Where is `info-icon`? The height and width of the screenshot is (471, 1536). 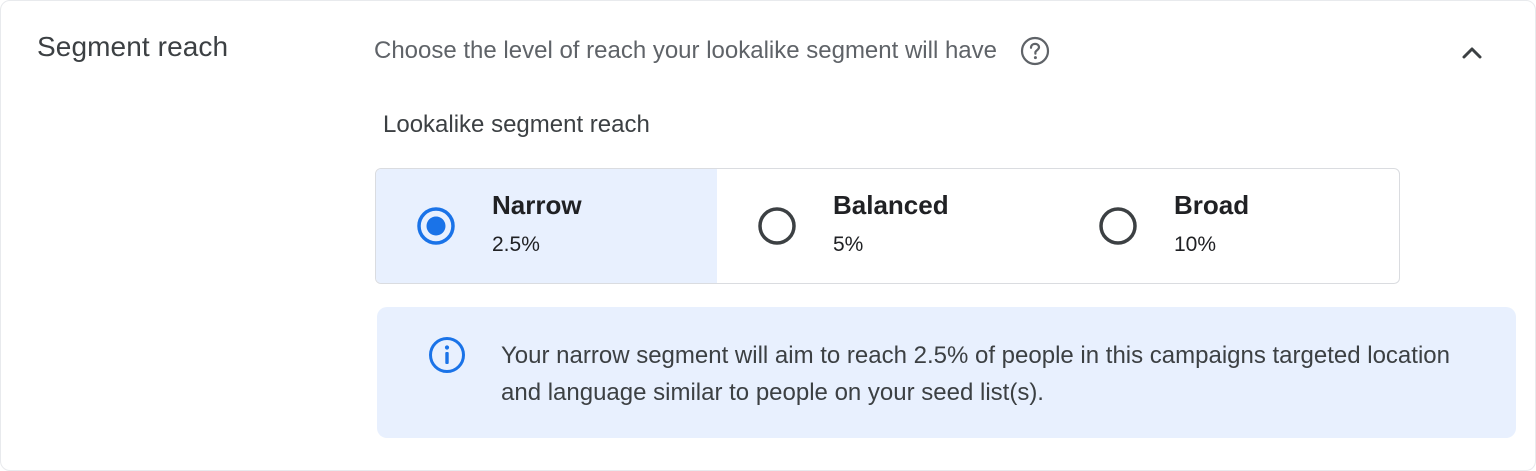
info-icon is located at coordinates (447, 355).